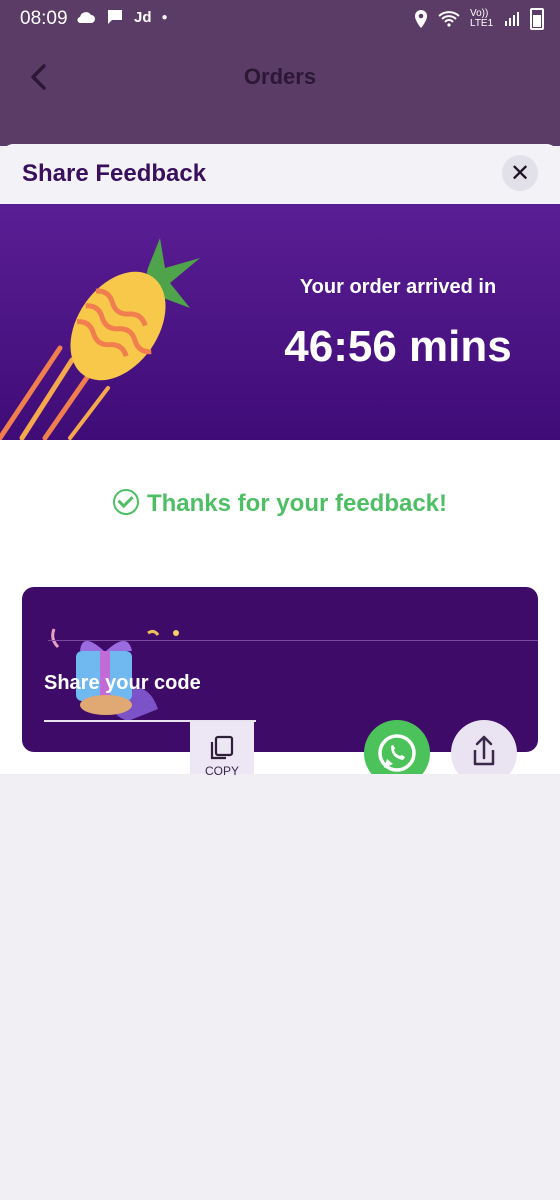 The height and width of the screenshot is (1200, 560). I want to click on battery-icon, so click(537, 19).